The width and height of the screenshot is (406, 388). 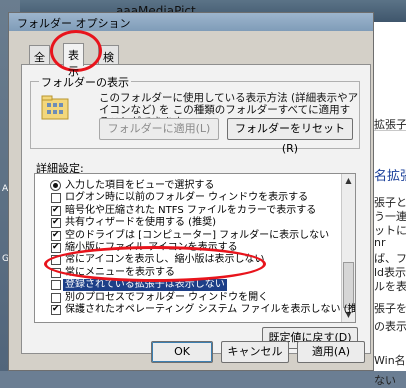 What do you see at coordinates (188, 273) in the screenshot?
I see `advanced-setting-row: 常にメニューを表示する` at bounding box center [188, 273].